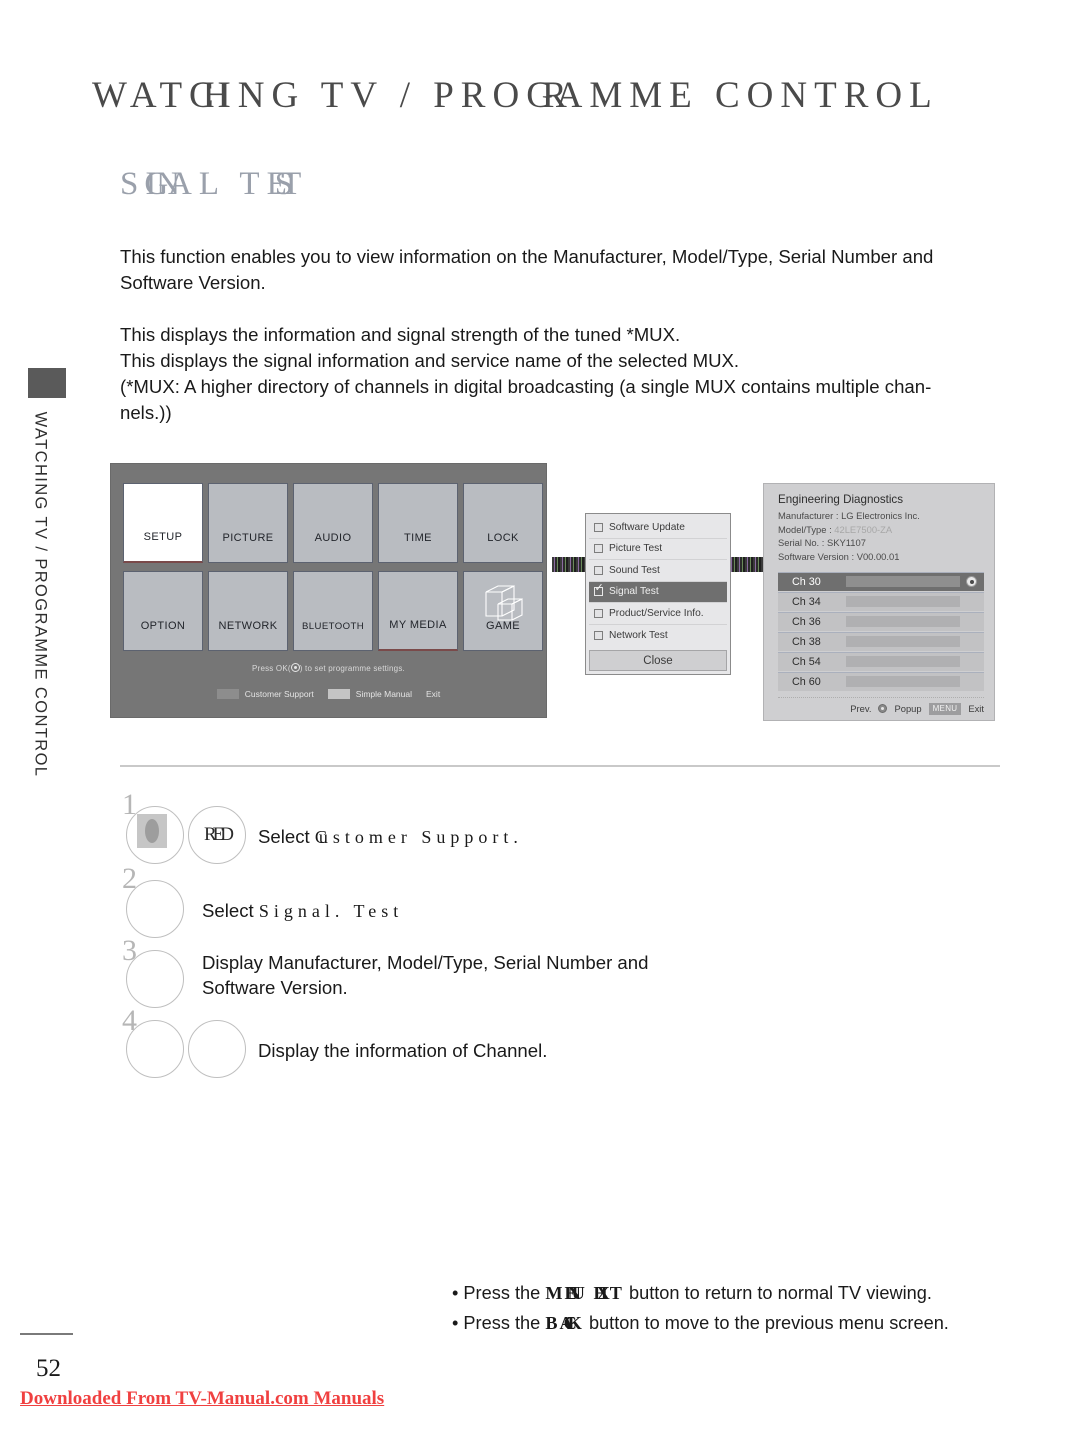 This screenshot has width=1080, height=1440. Describe the element at coordinates (552, 1323) in the screenshot. I see `note-2-key-a: B` at that location.